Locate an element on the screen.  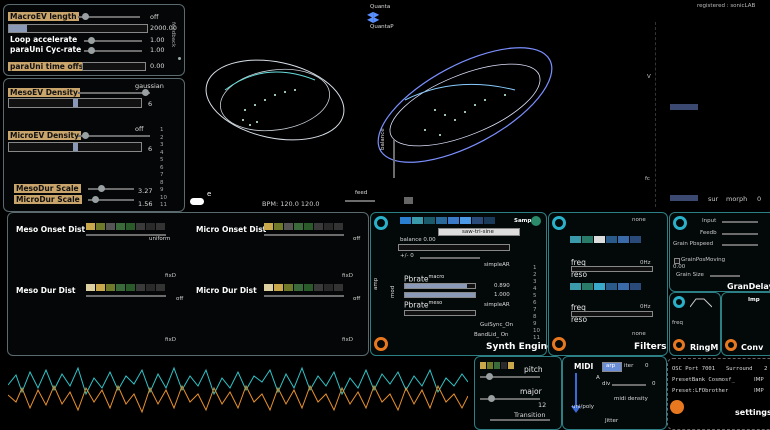
synth-amp-knob is located at coordinates (381, 223).